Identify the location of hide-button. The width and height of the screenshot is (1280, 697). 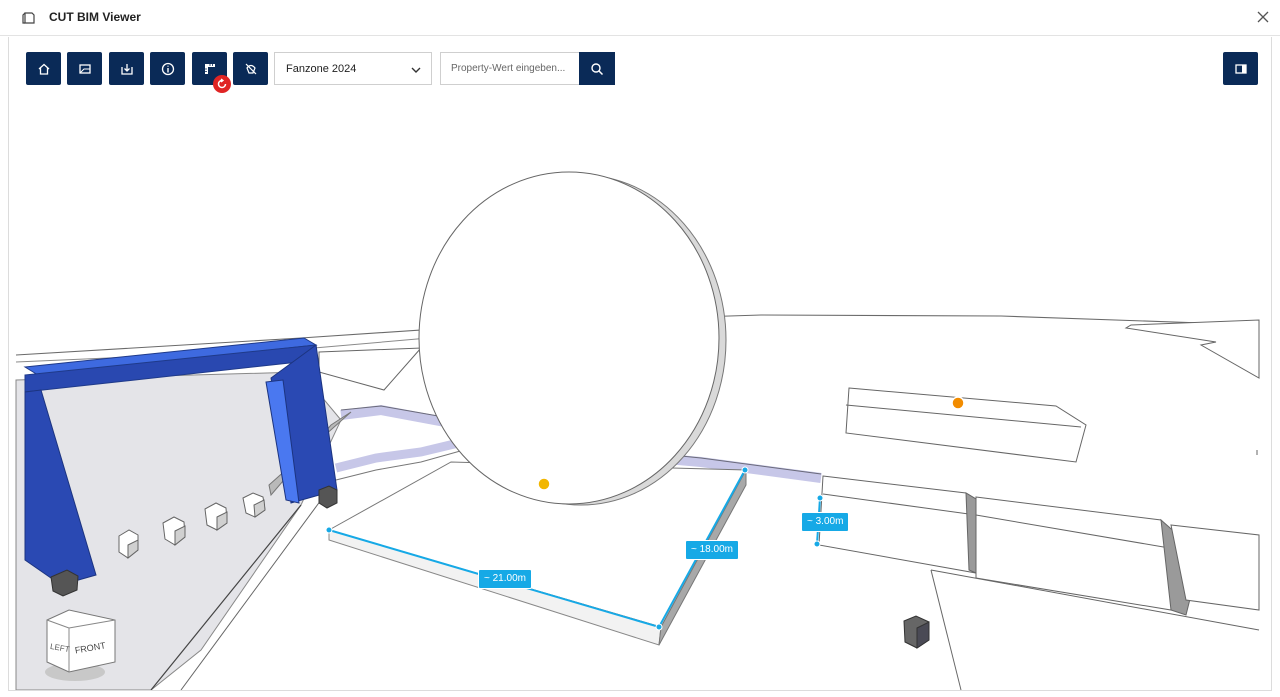
(250, 68).